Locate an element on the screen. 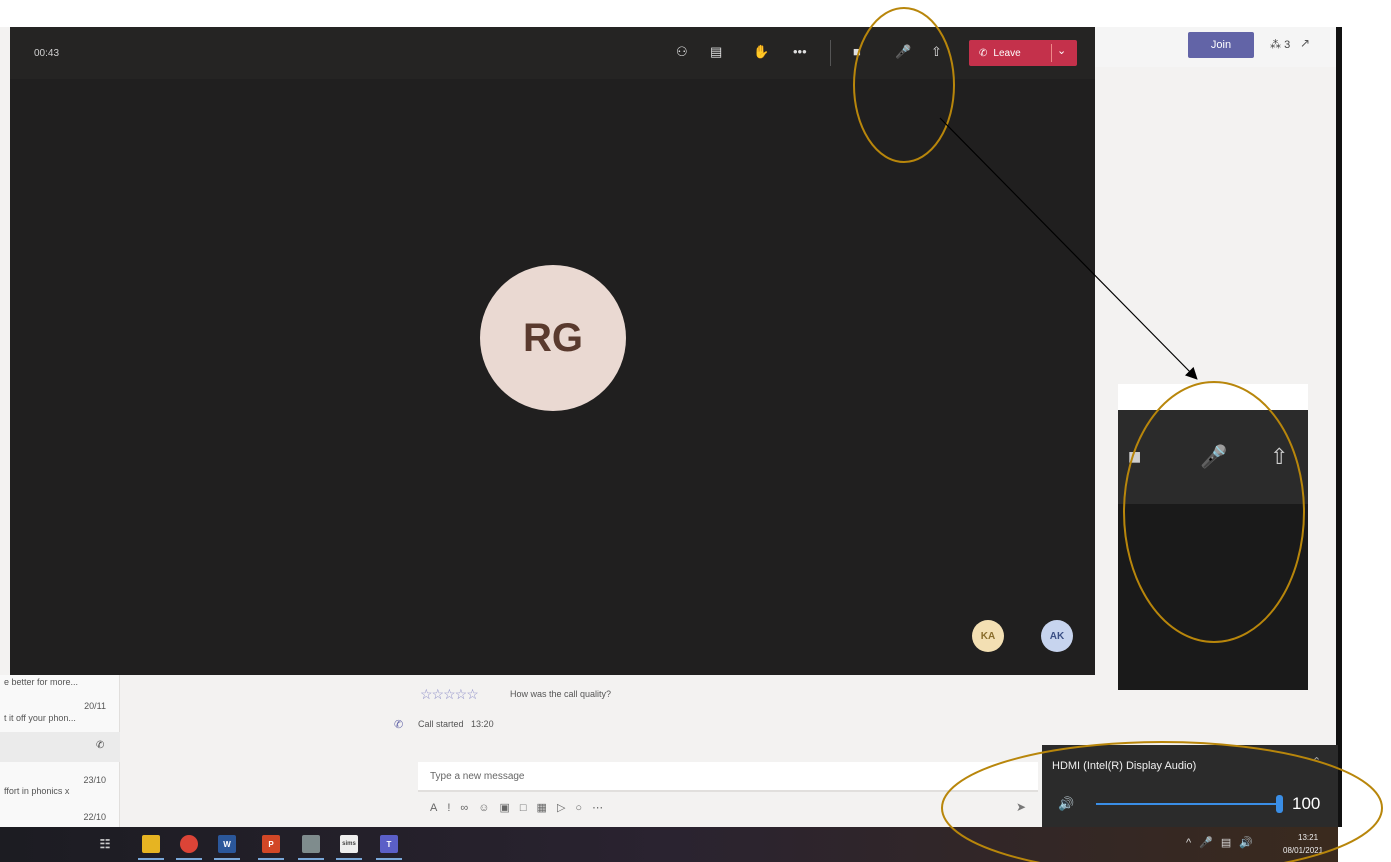  leave-button: ✆ Leave ⌄ is located at coordinates (1023, 53).